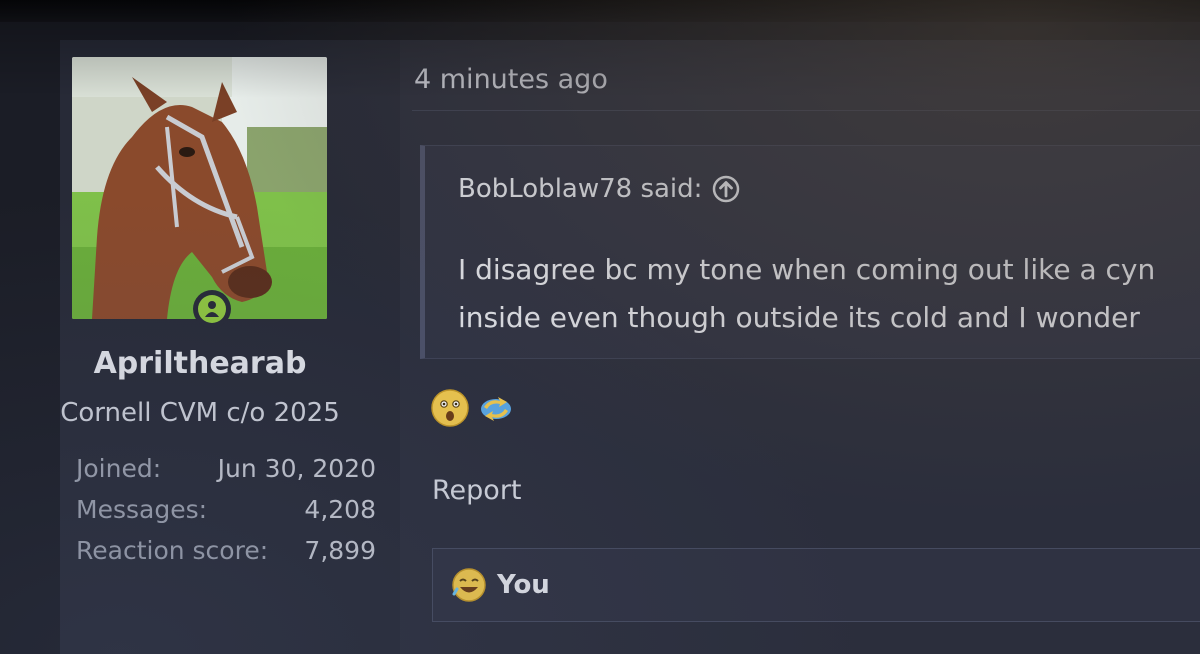  I want to click on stat-label: Messages:, so click(142, 509).